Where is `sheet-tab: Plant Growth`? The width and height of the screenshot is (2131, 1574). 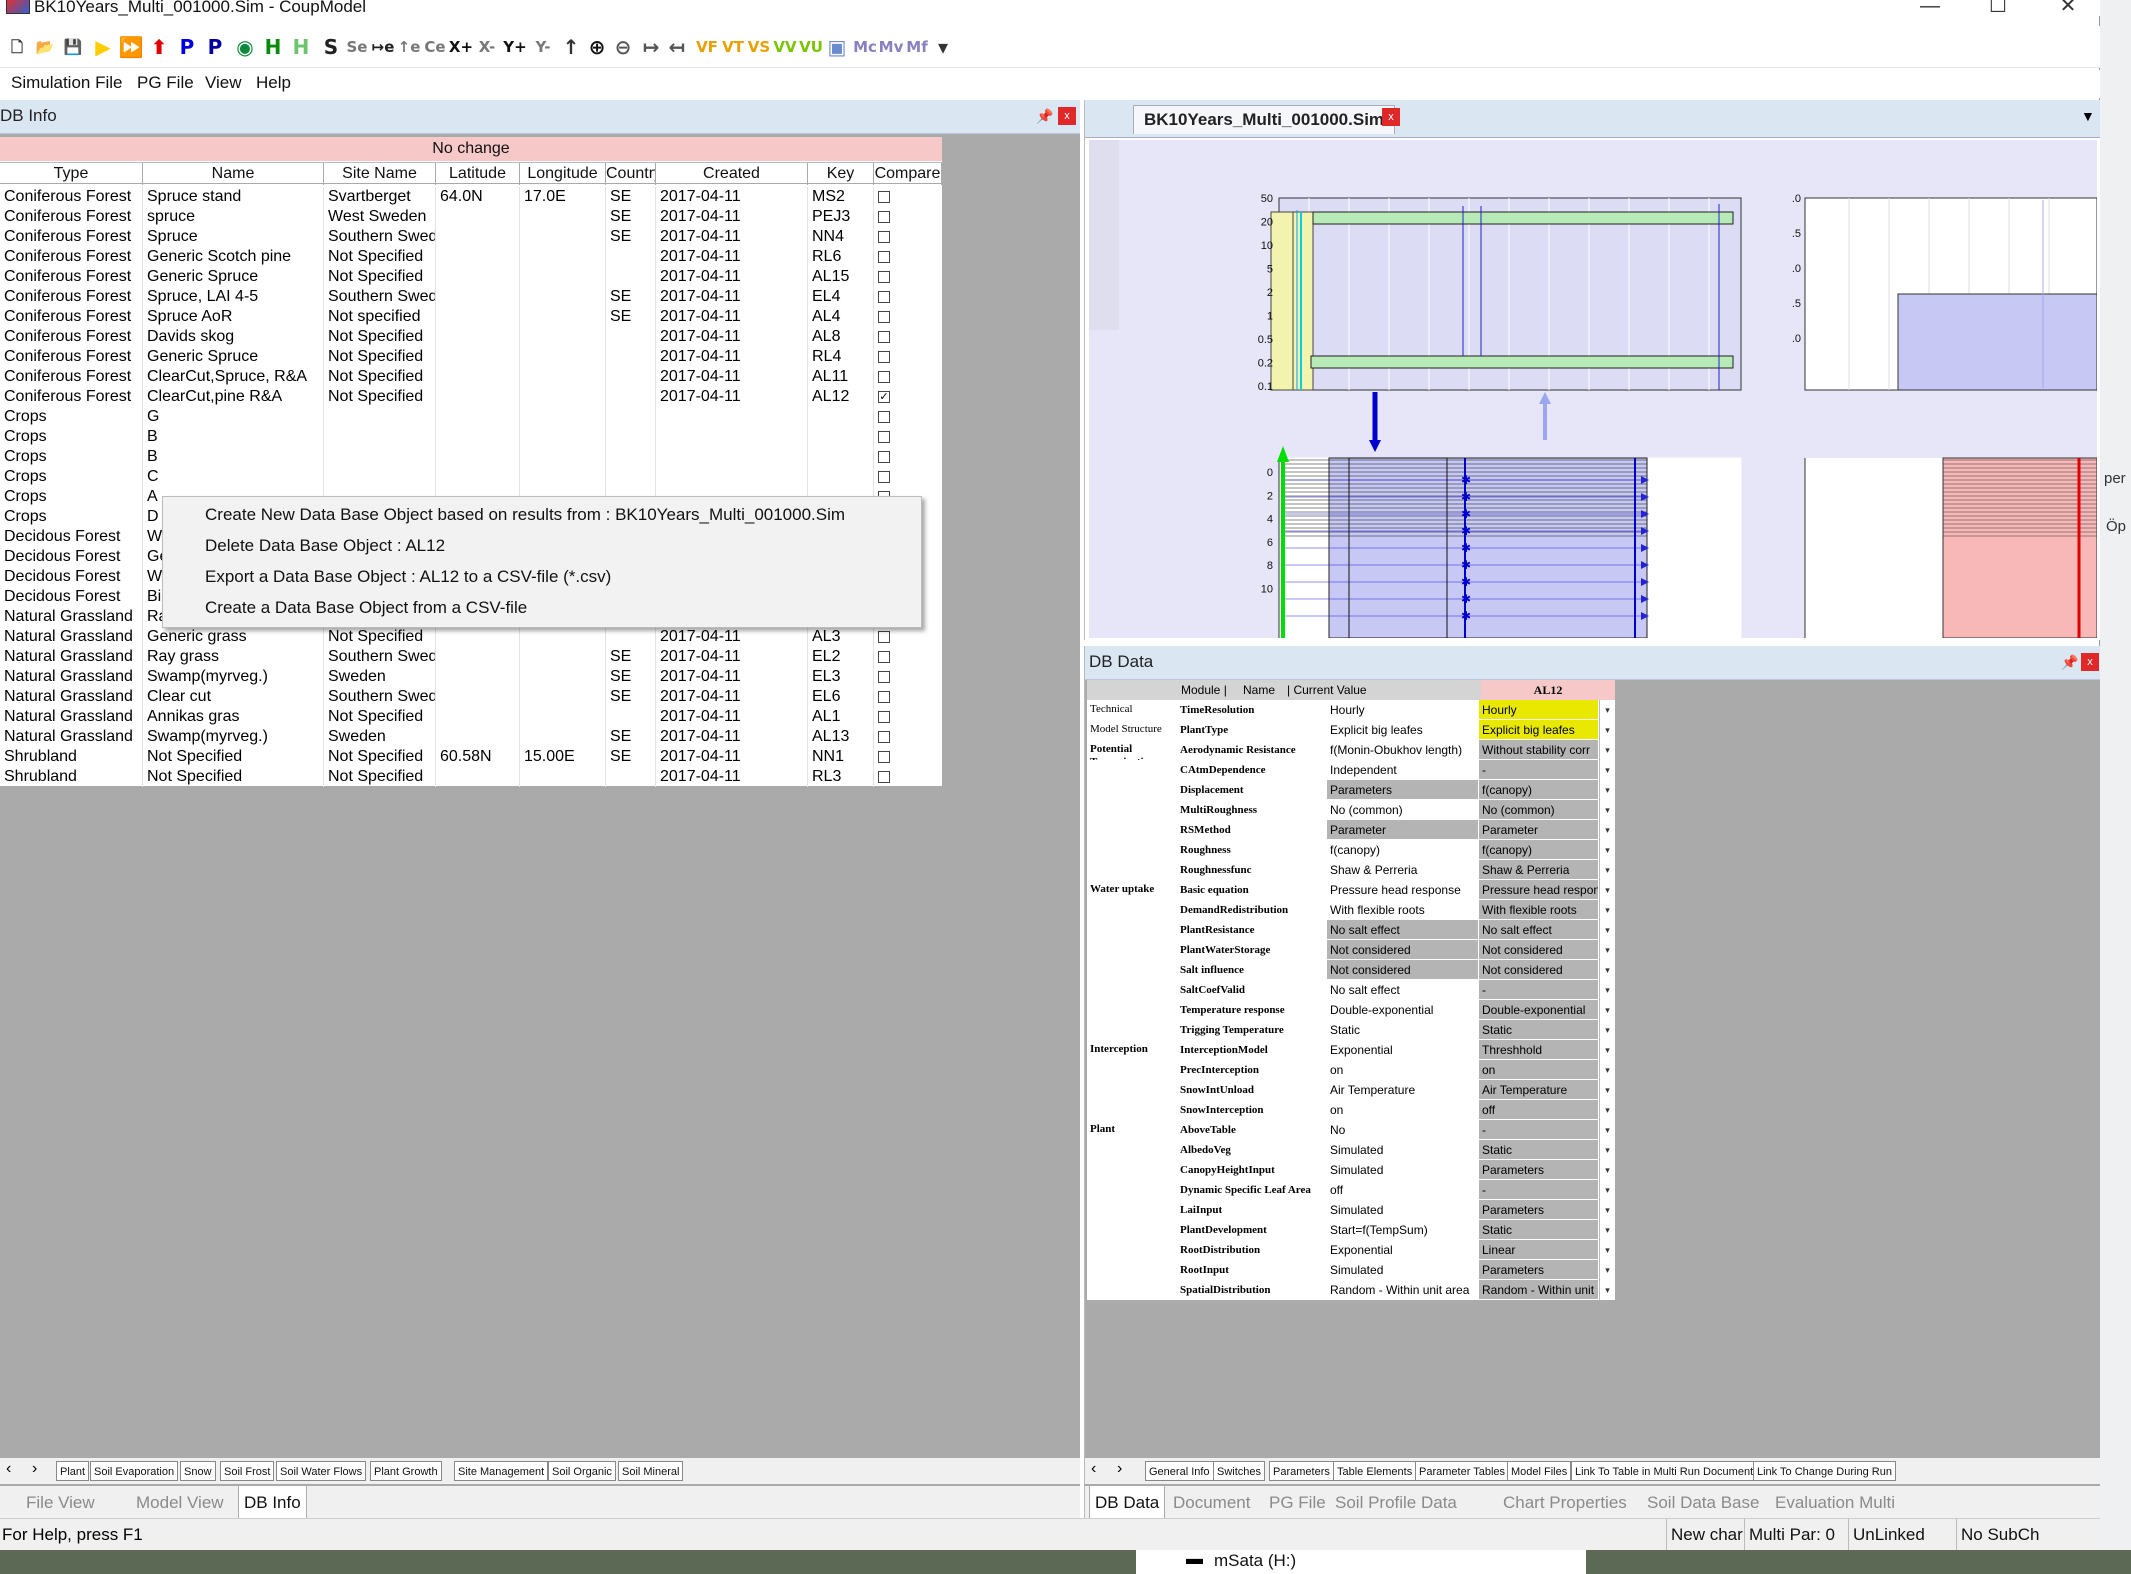
sheet-tab: Plant Growth is located at coordinates (406, 1471).